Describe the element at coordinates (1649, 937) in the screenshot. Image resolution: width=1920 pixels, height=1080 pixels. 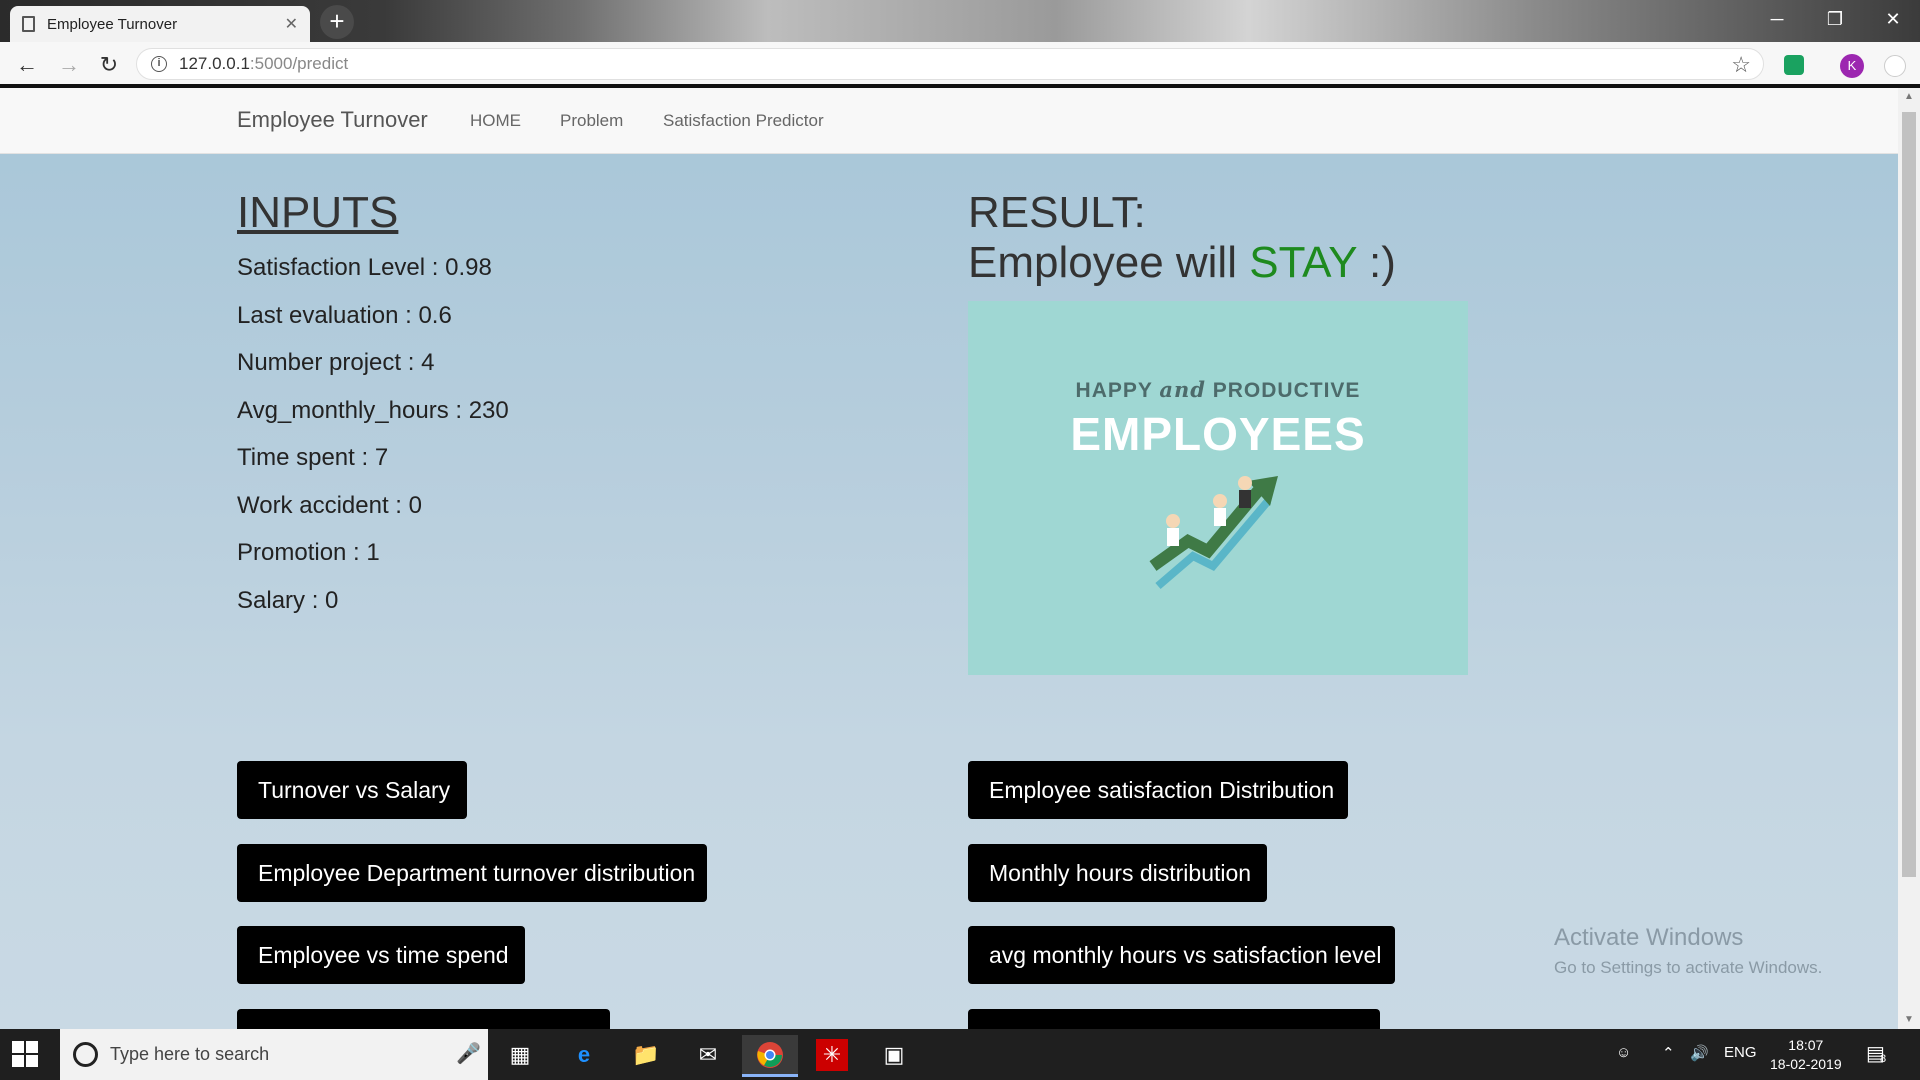
I see `watermark-line1: Activate Windows` at that location.